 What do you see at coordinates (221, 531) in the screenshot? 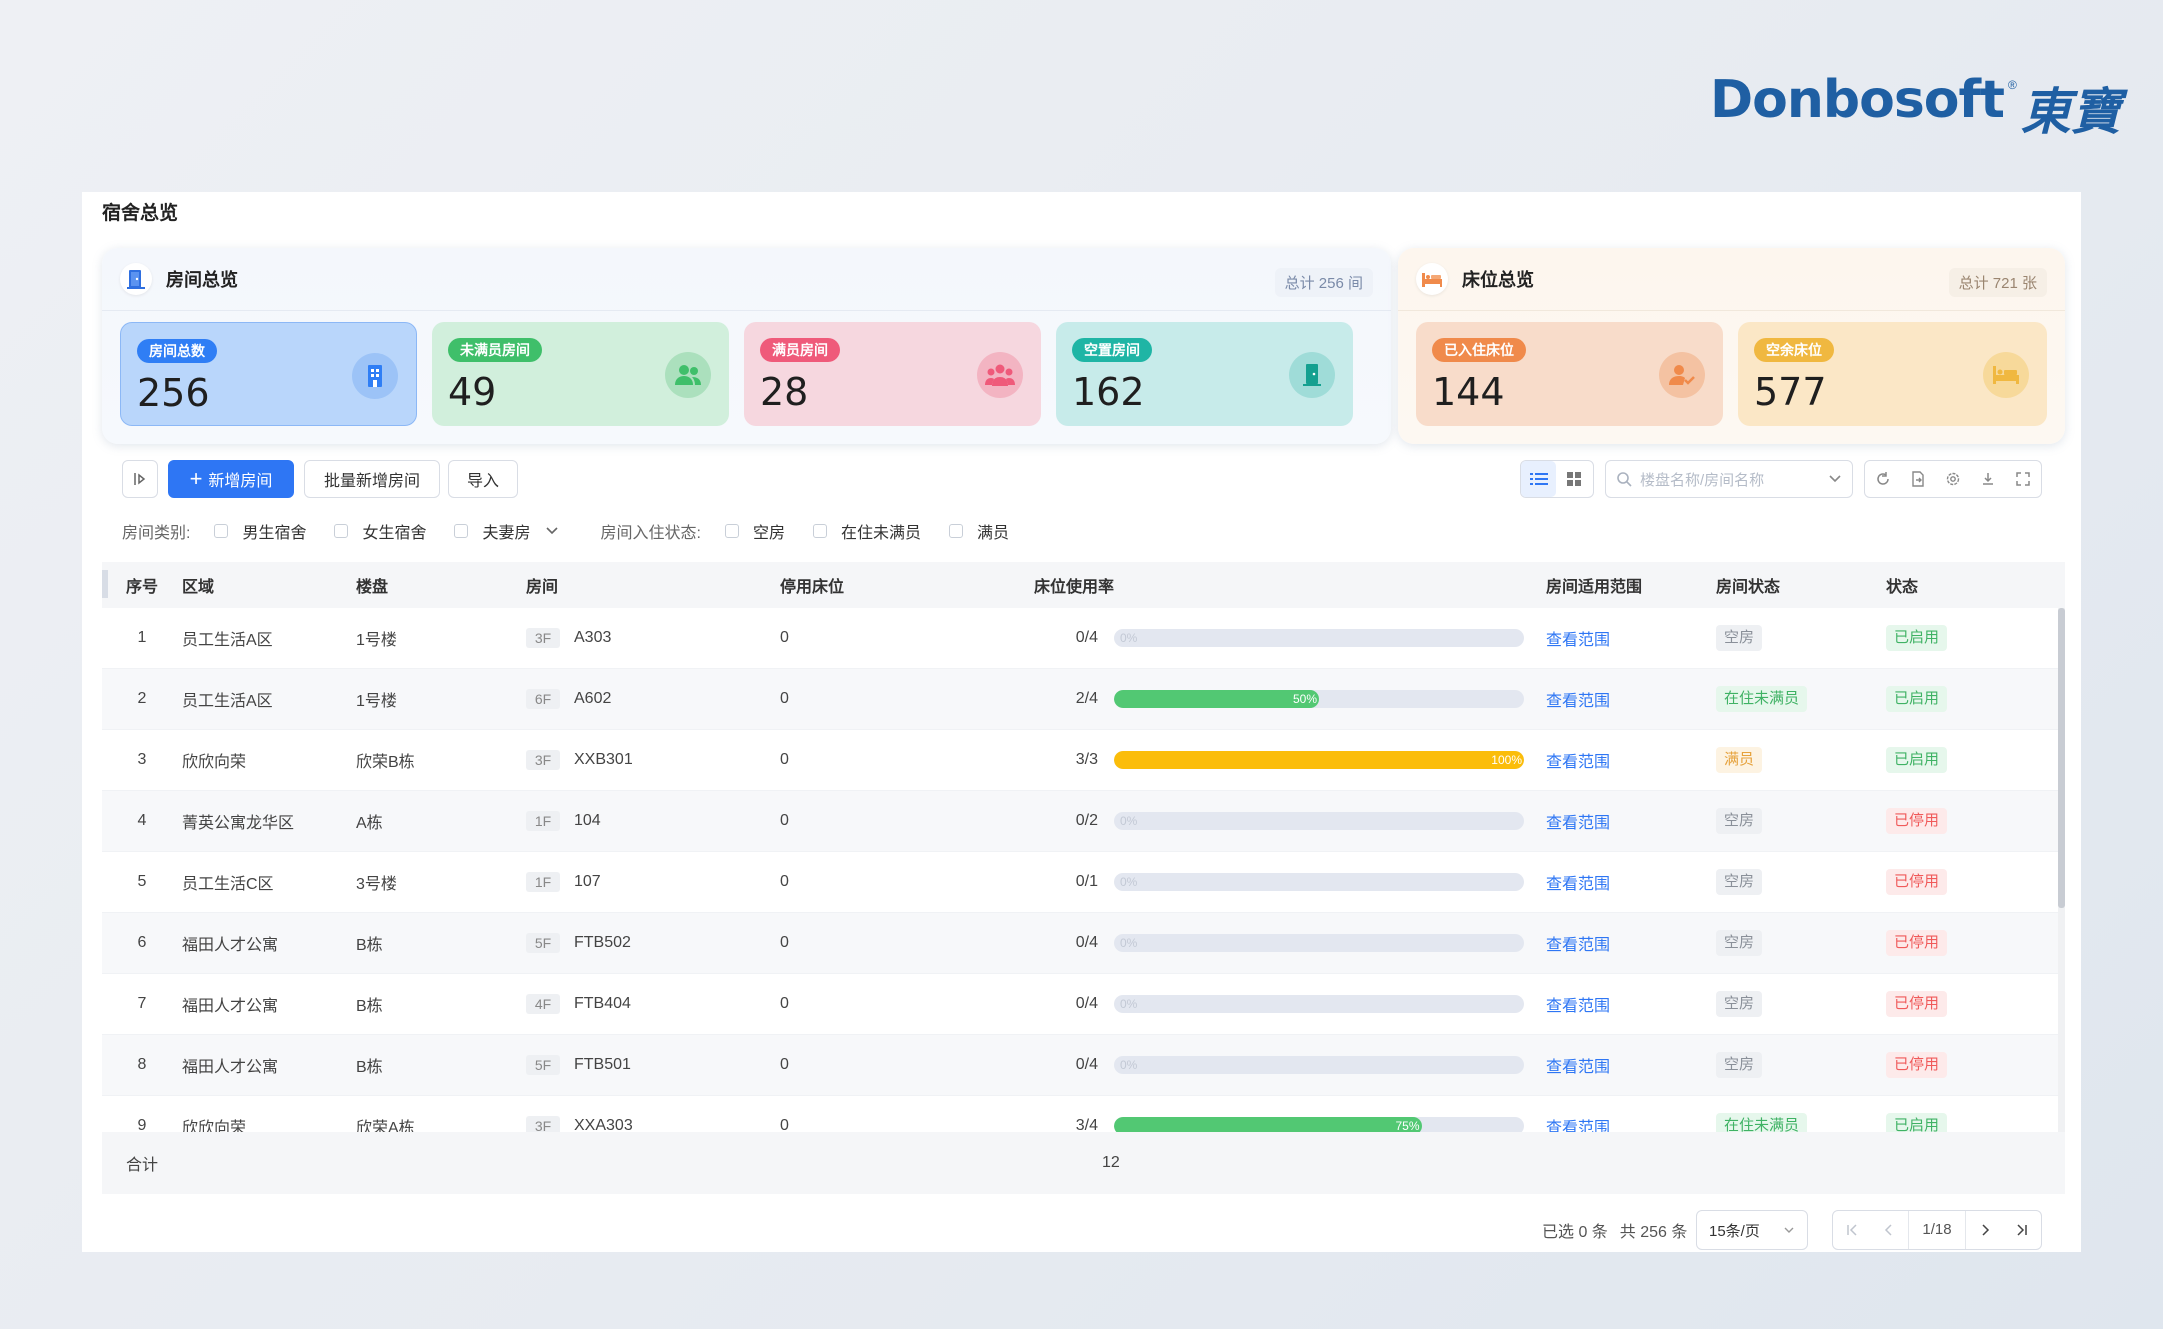
I see `checkbox-male-dorm` at bounding box center [221, 531].